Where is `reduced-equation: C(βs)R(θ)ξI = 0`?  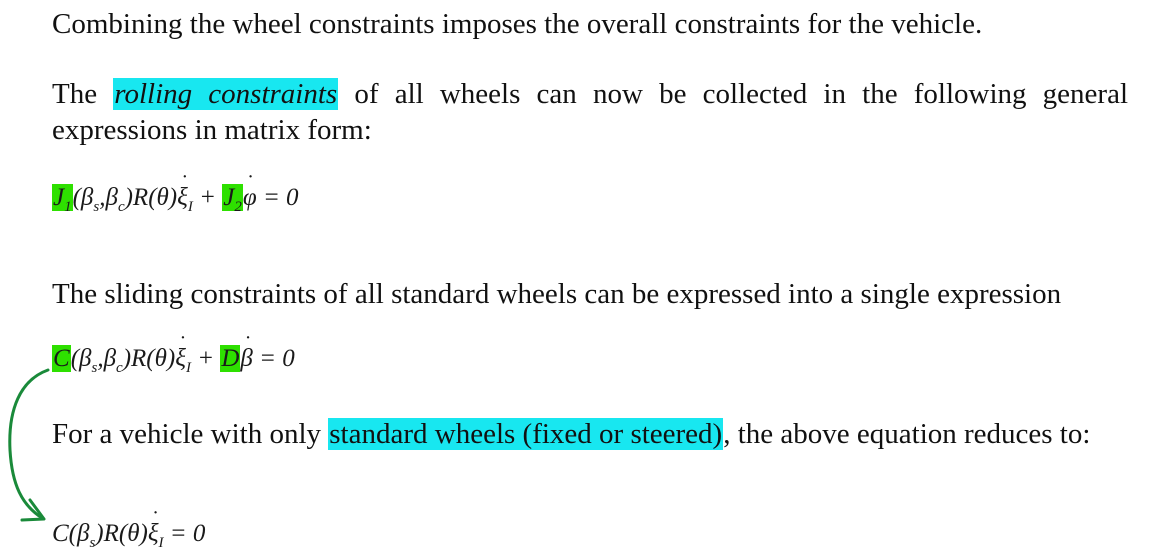
reduced-equation: C(βs)R(θ)ξI = 0 is located at coordinates (128, 529).